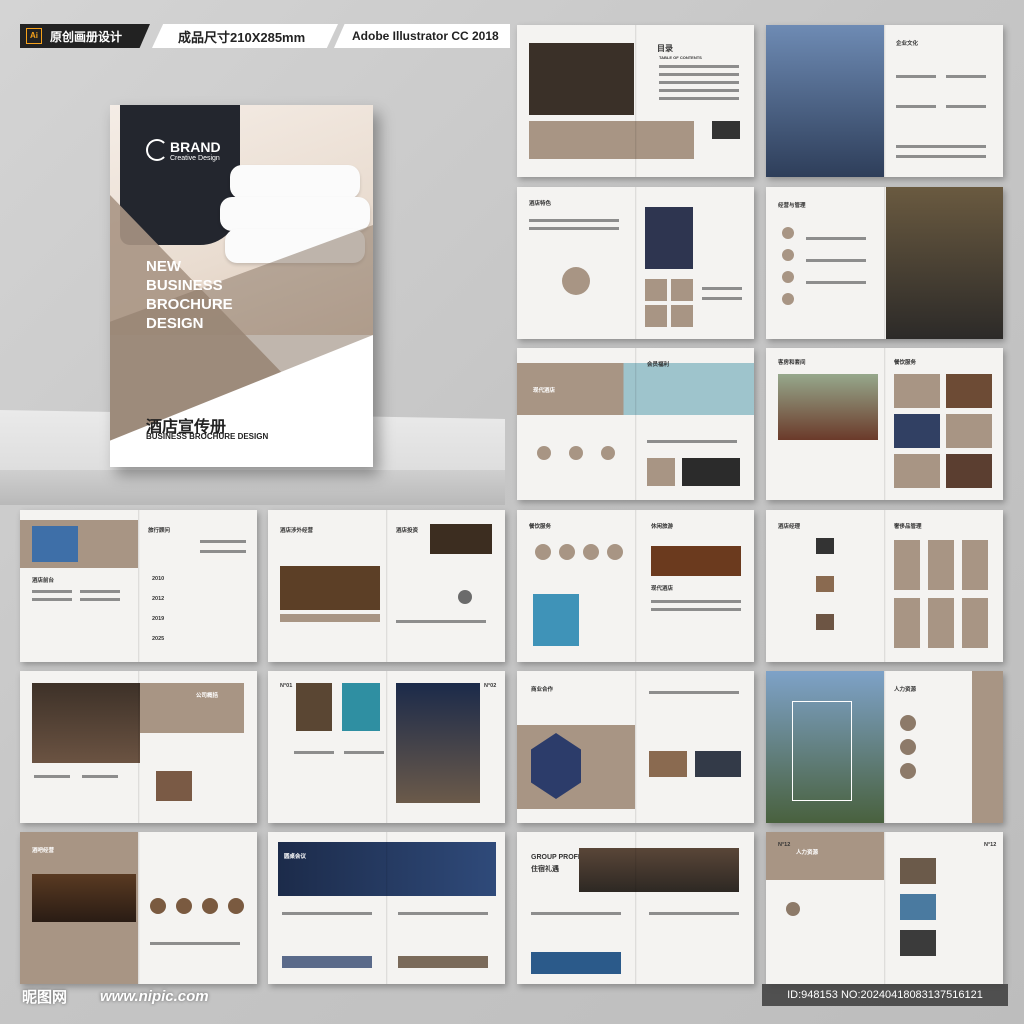 The height and width of the screenshot is (1024, 1024). What do you see at coordinates (195, 147) in the screenshot?
I see `brand-name: BRAND` at bounding box center [195, 147].